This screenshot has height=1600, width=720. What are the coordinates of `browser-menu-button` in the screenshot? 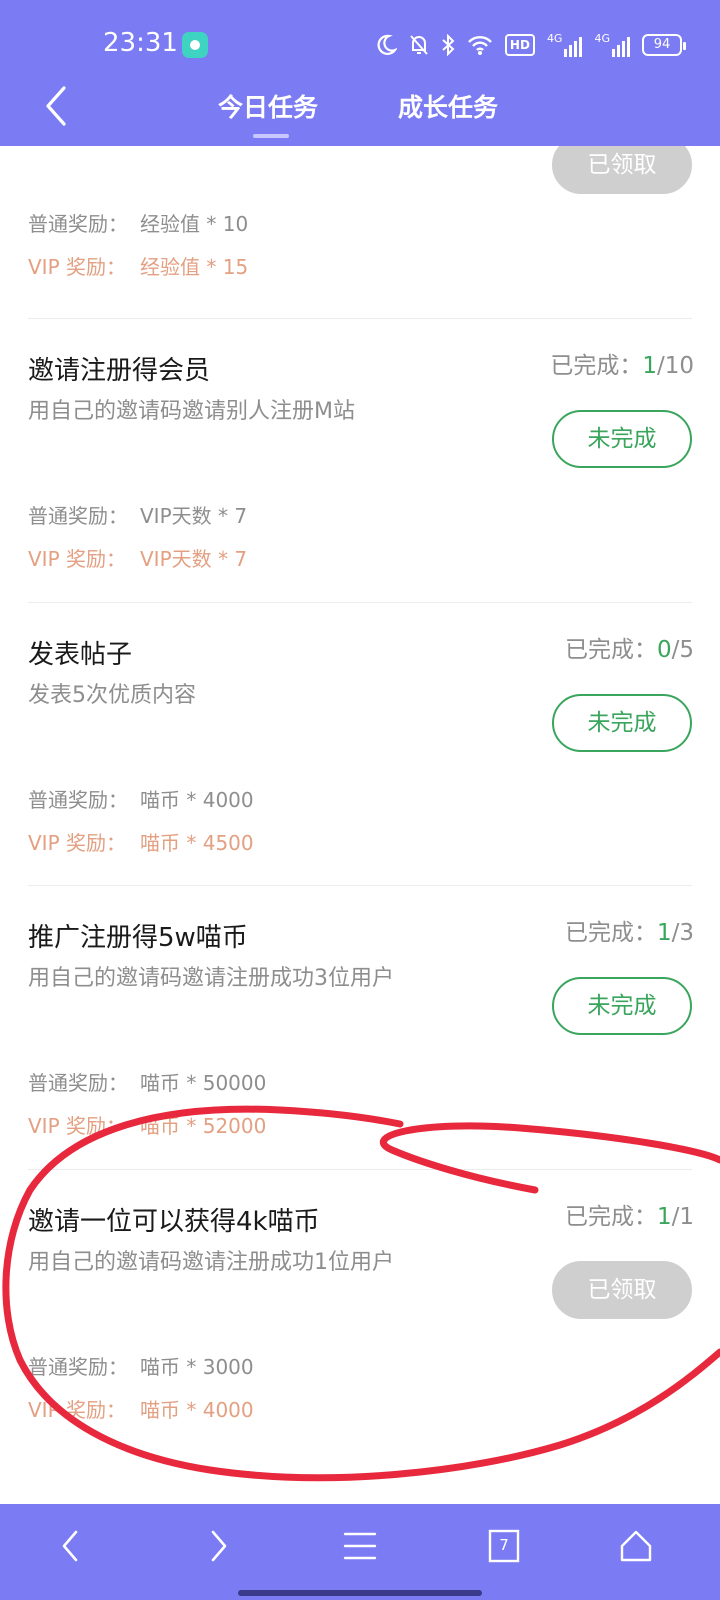 It's located at (360, 1546).